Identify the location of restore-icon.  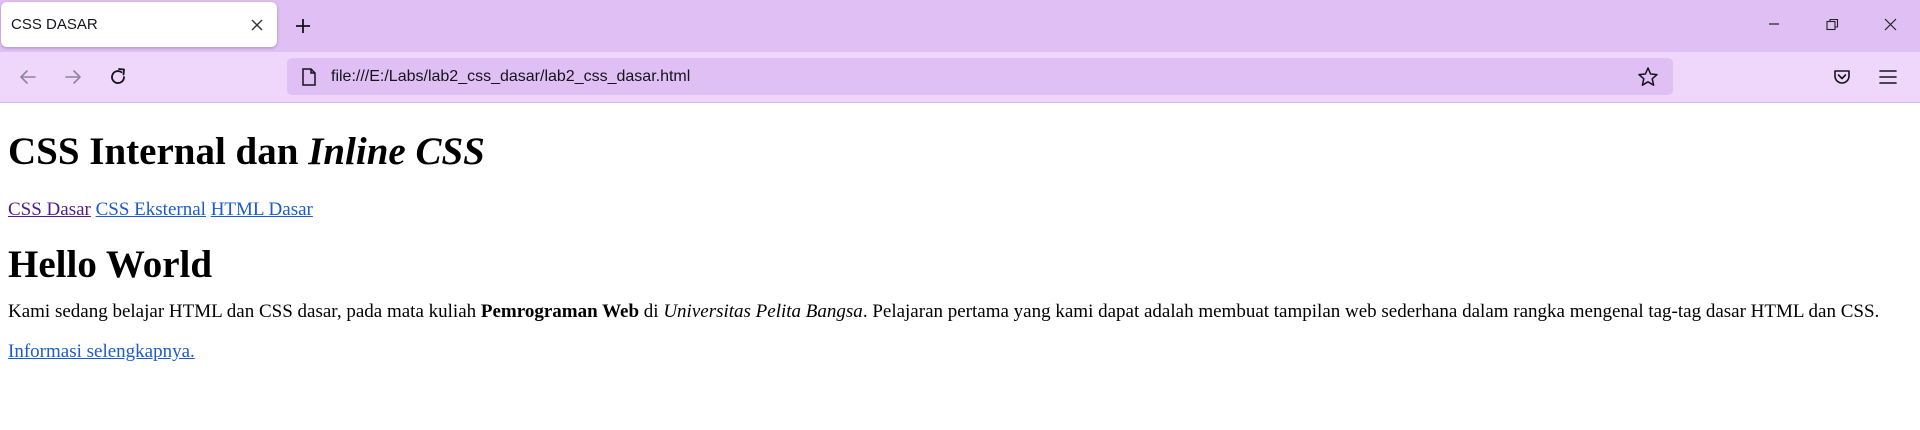
(1832, 24).